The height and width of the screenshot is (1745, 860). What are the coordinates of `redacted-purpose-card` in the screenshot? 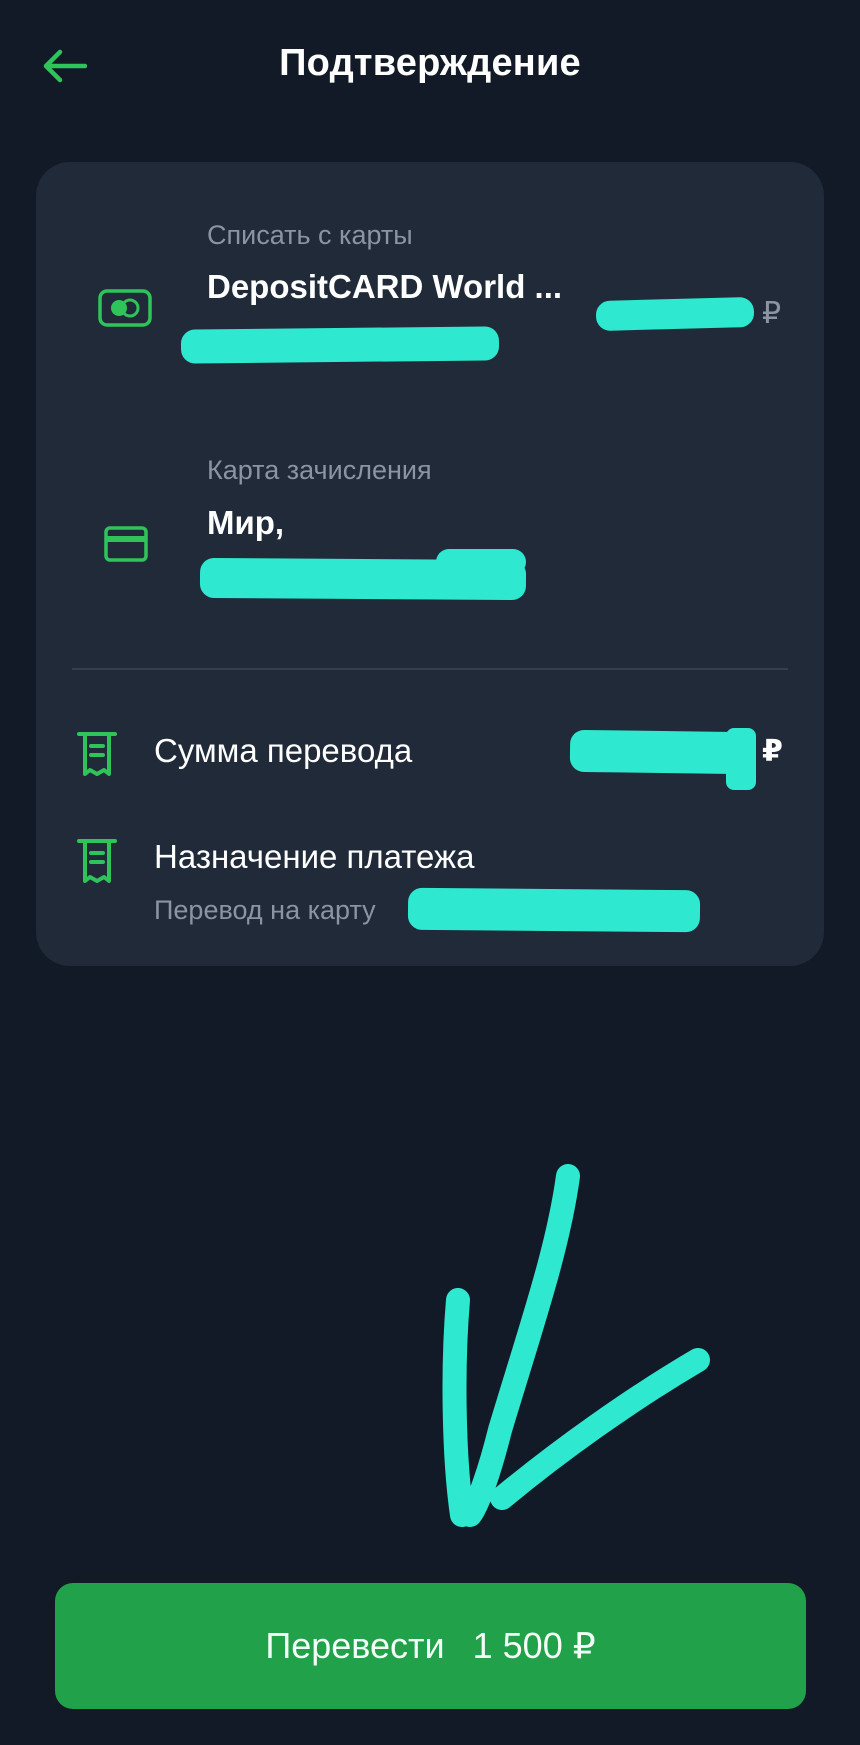 It's located at (554, 910).